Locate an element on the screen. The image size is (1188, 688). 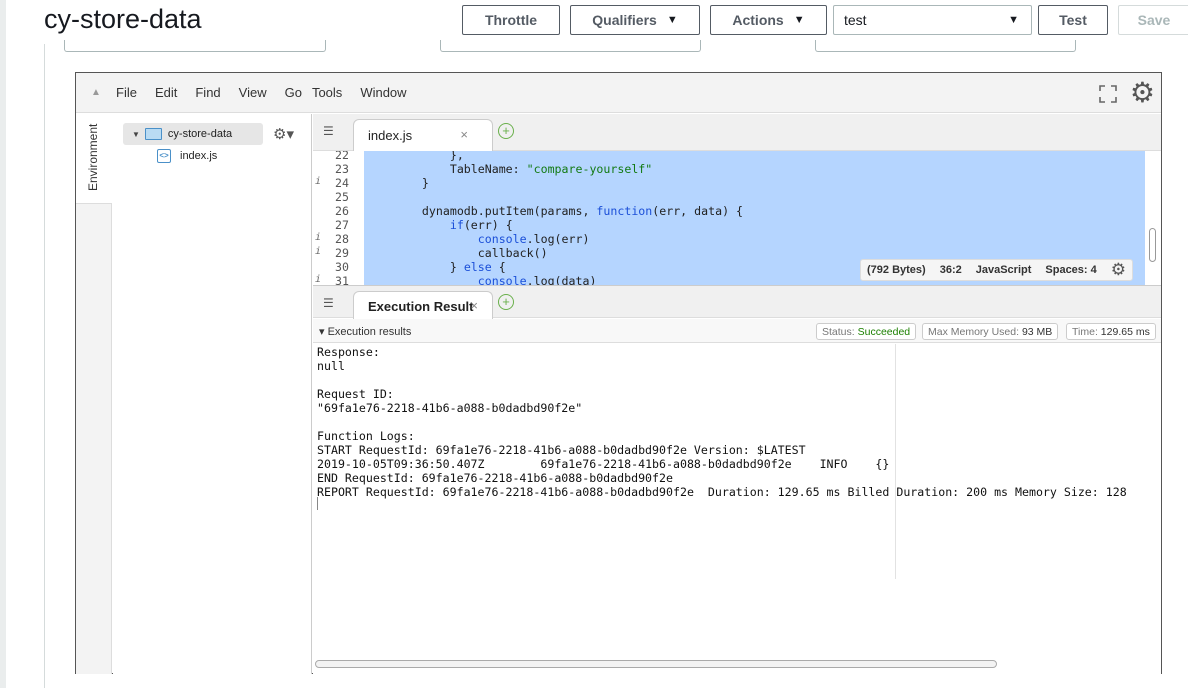
line-number: 23 is located at coordinates (342, 169).